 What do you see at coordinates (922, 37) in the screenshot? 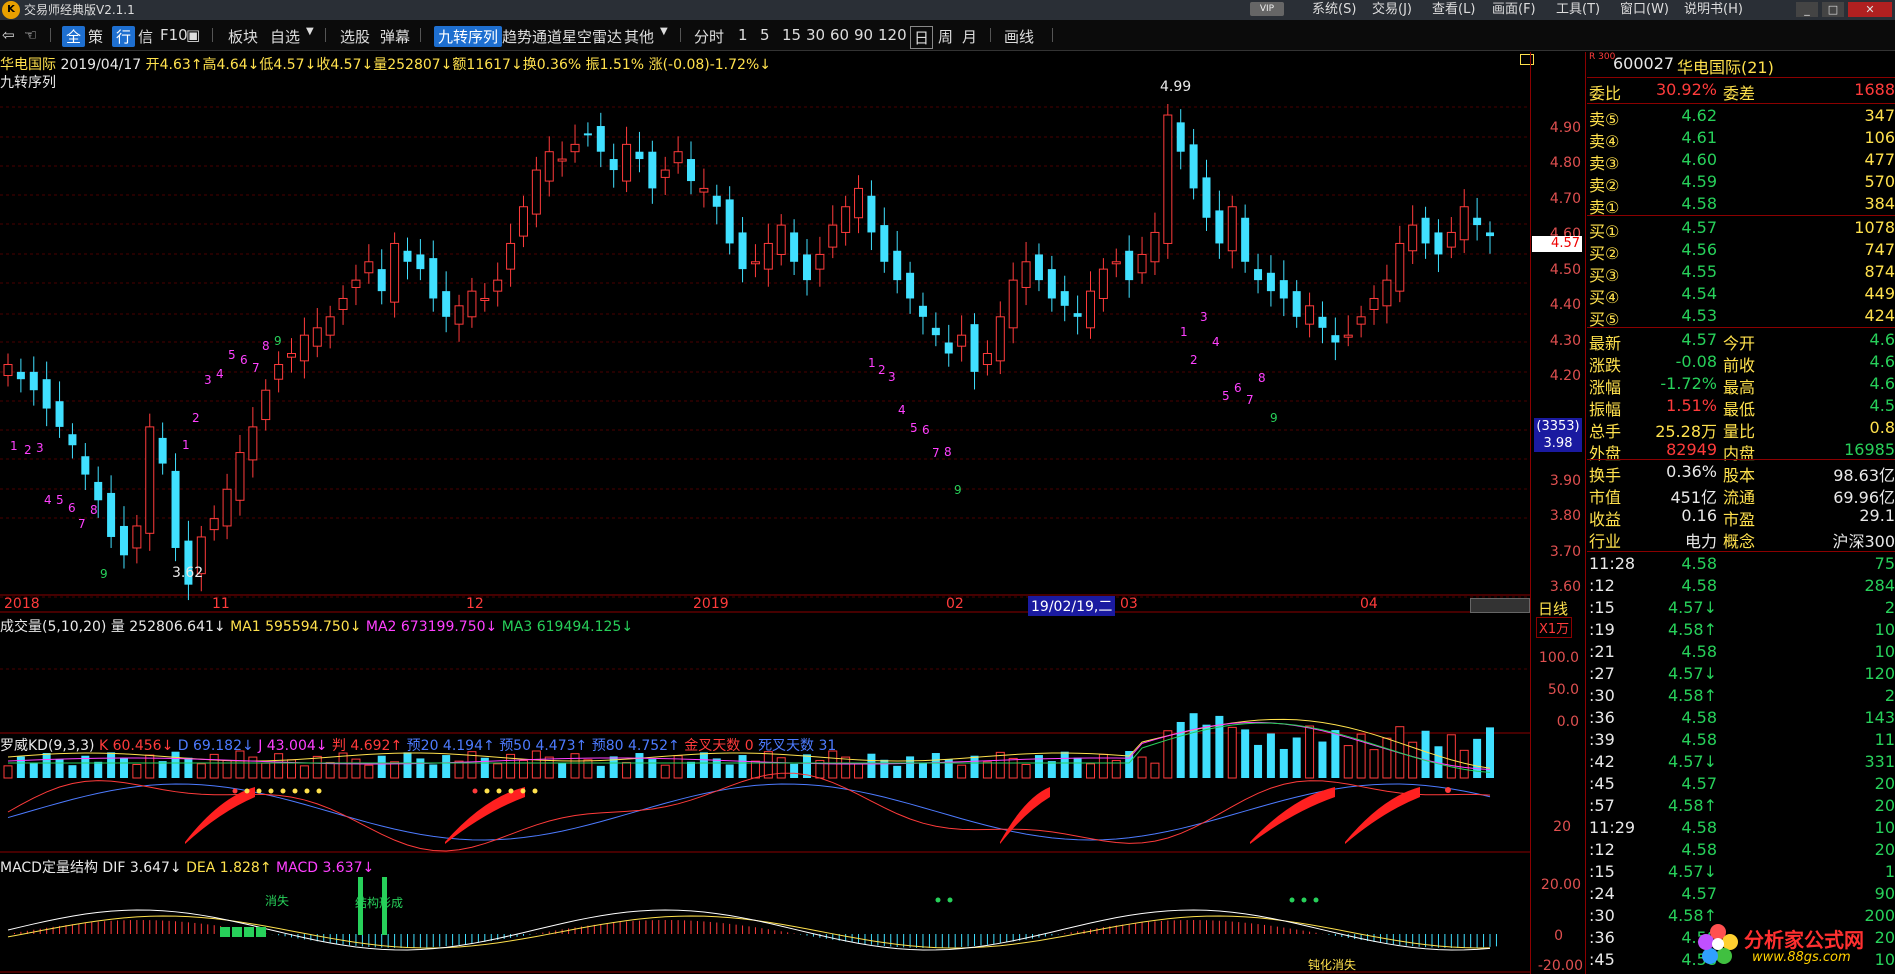
I see `period-day: 日` at bounding box center [922, 37].